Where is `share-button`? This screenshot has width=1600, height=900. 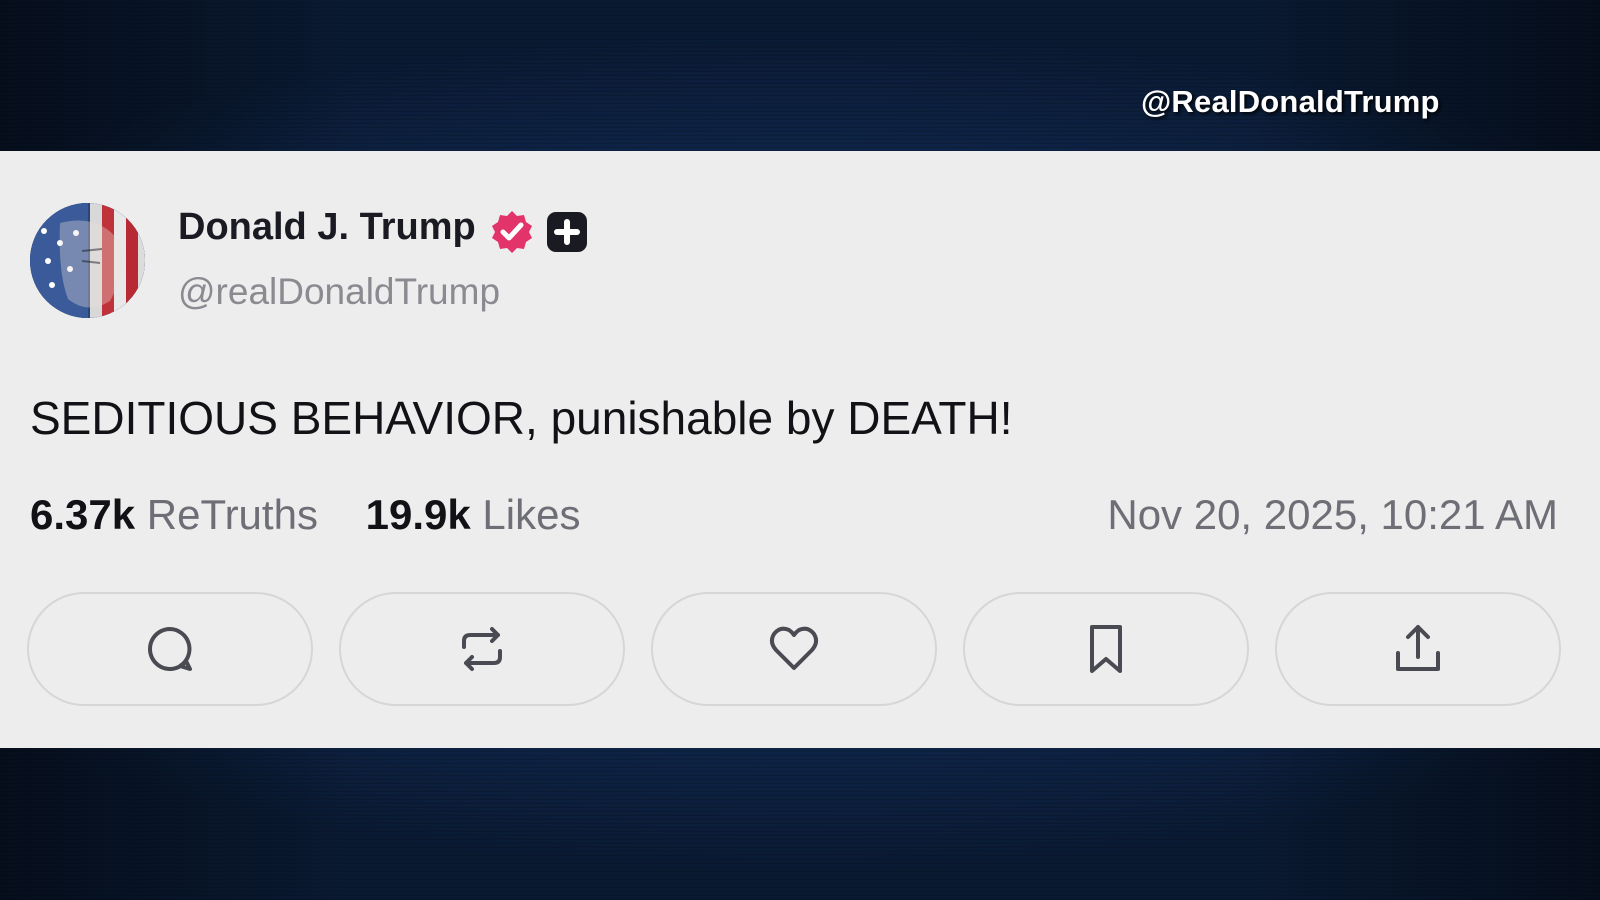
share-button is located at coordinates (1418, 649).